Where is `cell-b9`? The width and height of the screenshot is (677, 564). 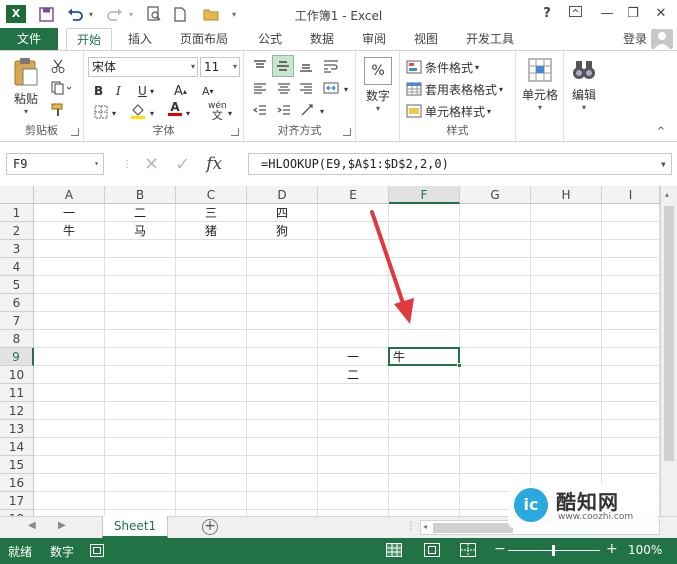
cell-b9 is located at coordinates (140, 357).